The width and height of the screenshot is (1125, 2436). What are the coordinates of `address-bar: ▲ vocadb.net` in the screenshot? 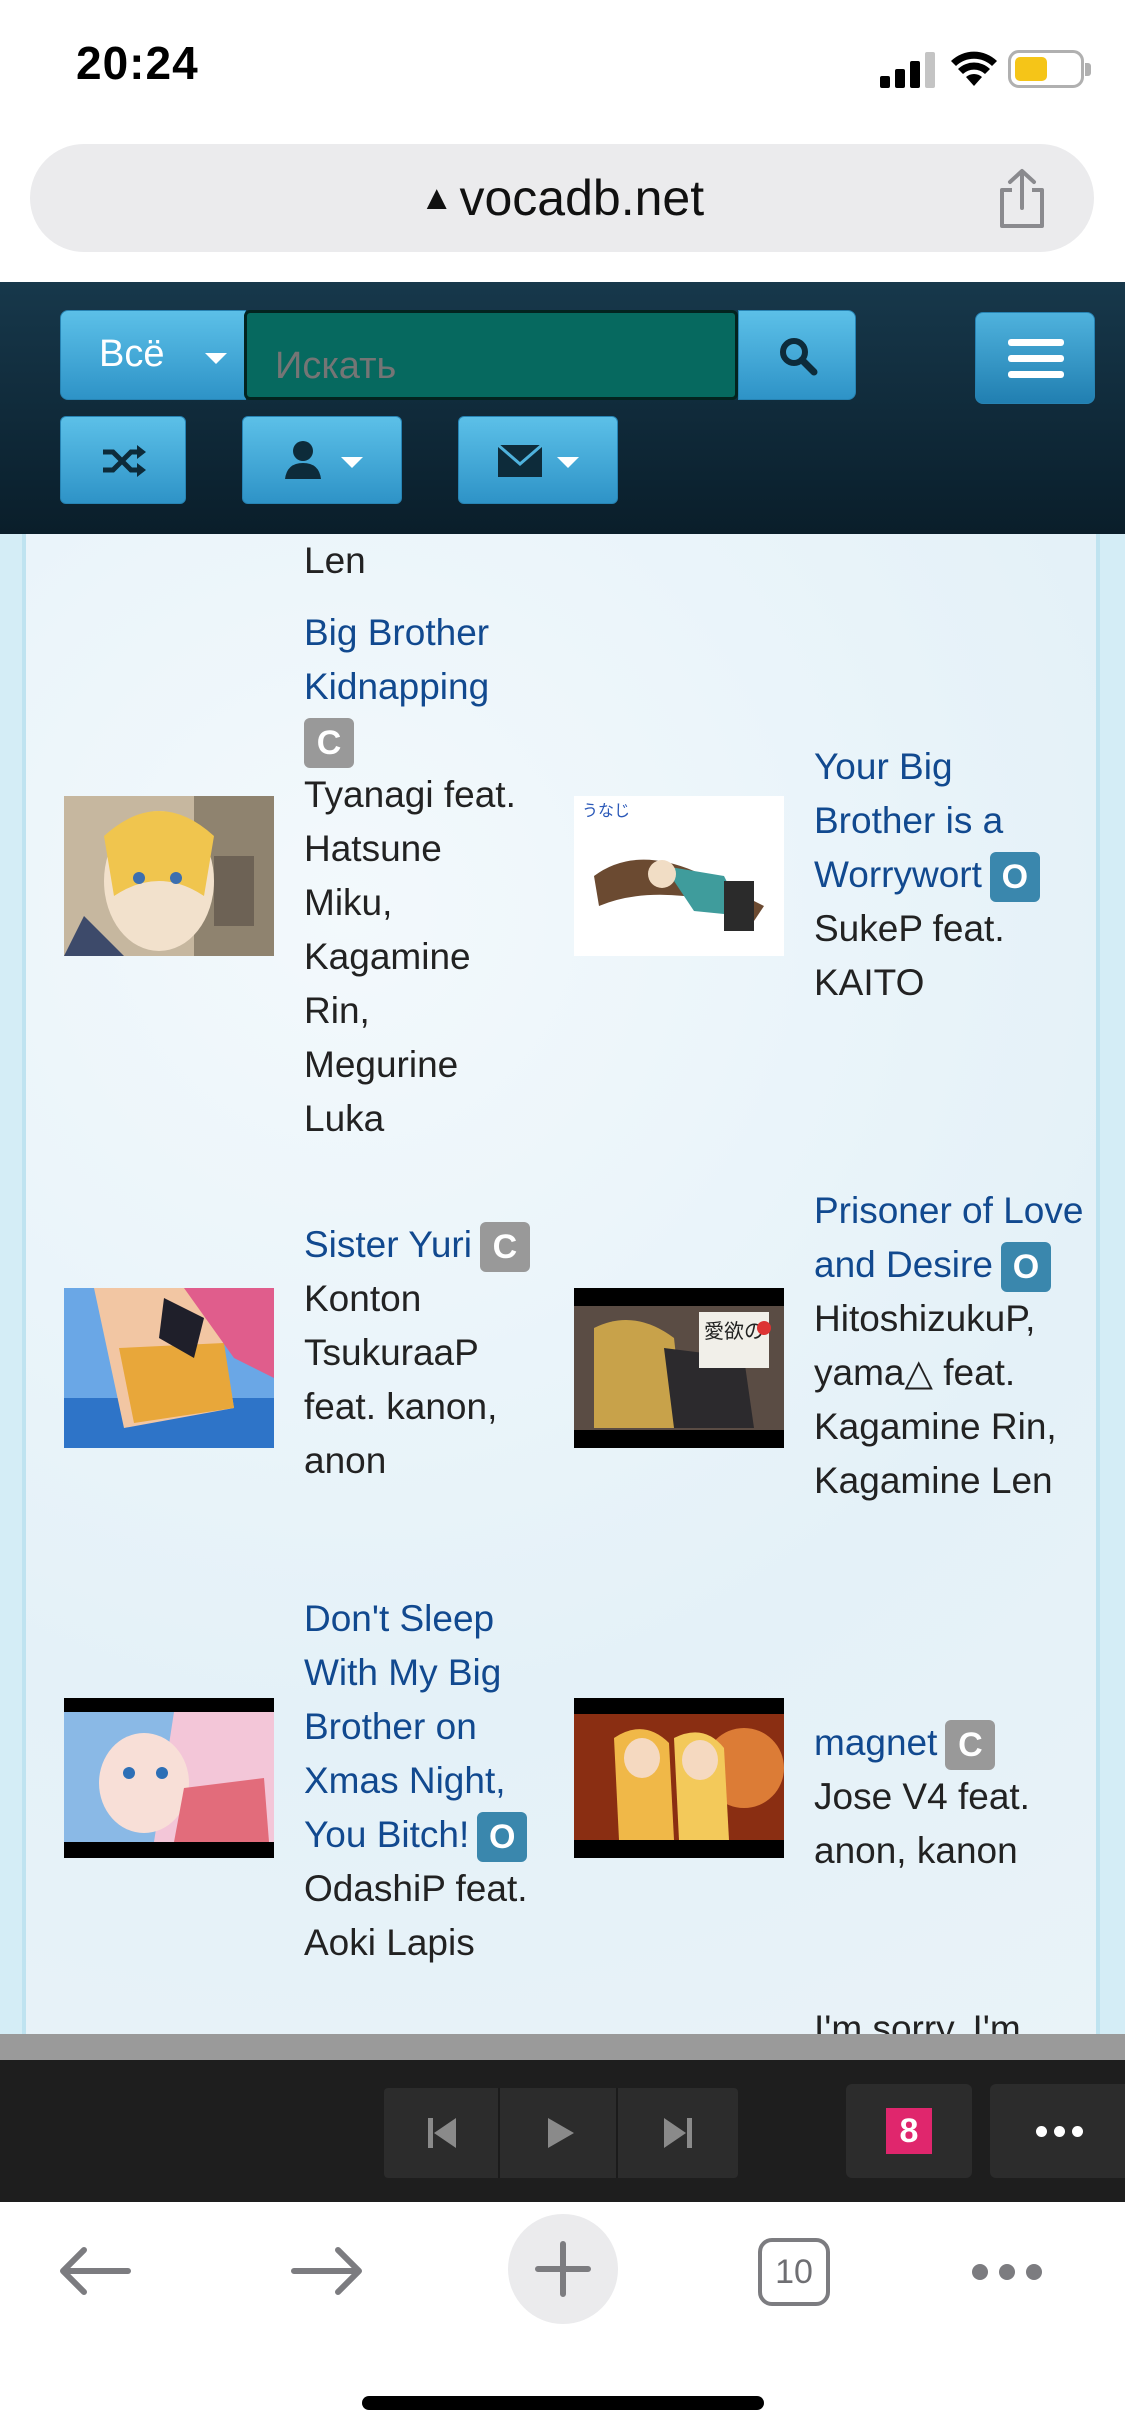 It's located at (562, 198).